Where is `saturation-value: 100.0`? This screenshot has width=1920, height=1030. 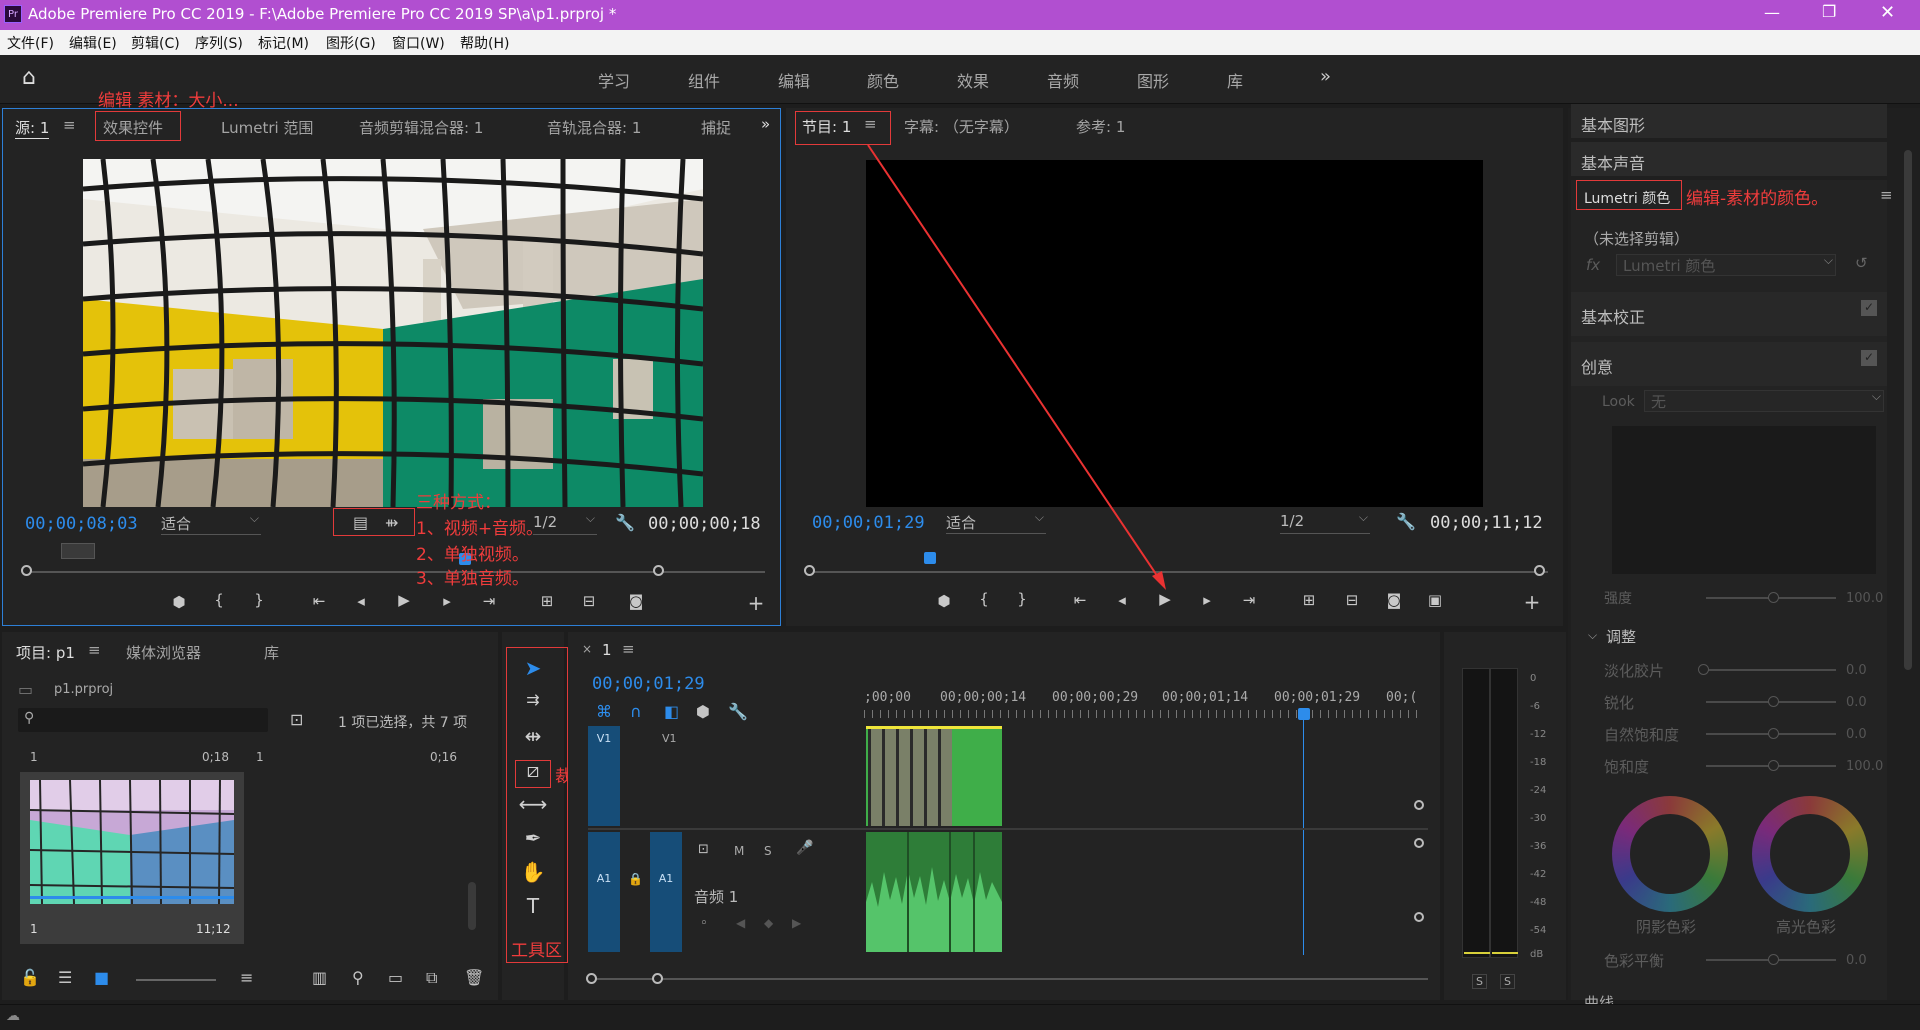
saturation-value: 100.0 is located at coordinates (1864, 766).